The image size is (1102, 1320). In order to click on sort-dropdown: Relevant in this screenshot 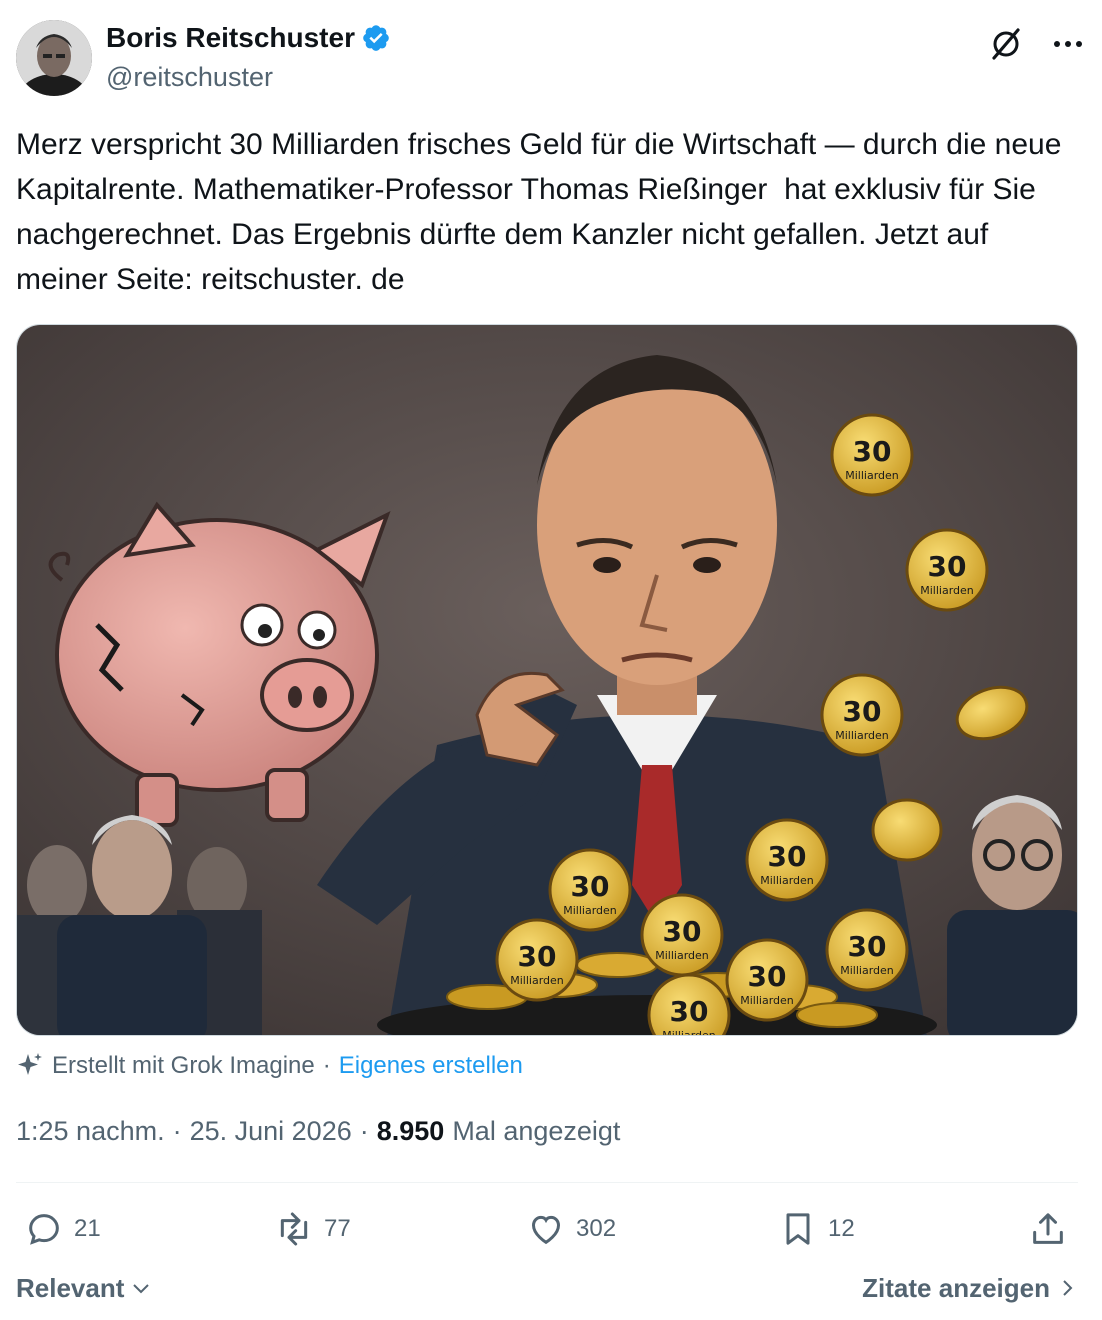, I will do `click(84, 1288)`.